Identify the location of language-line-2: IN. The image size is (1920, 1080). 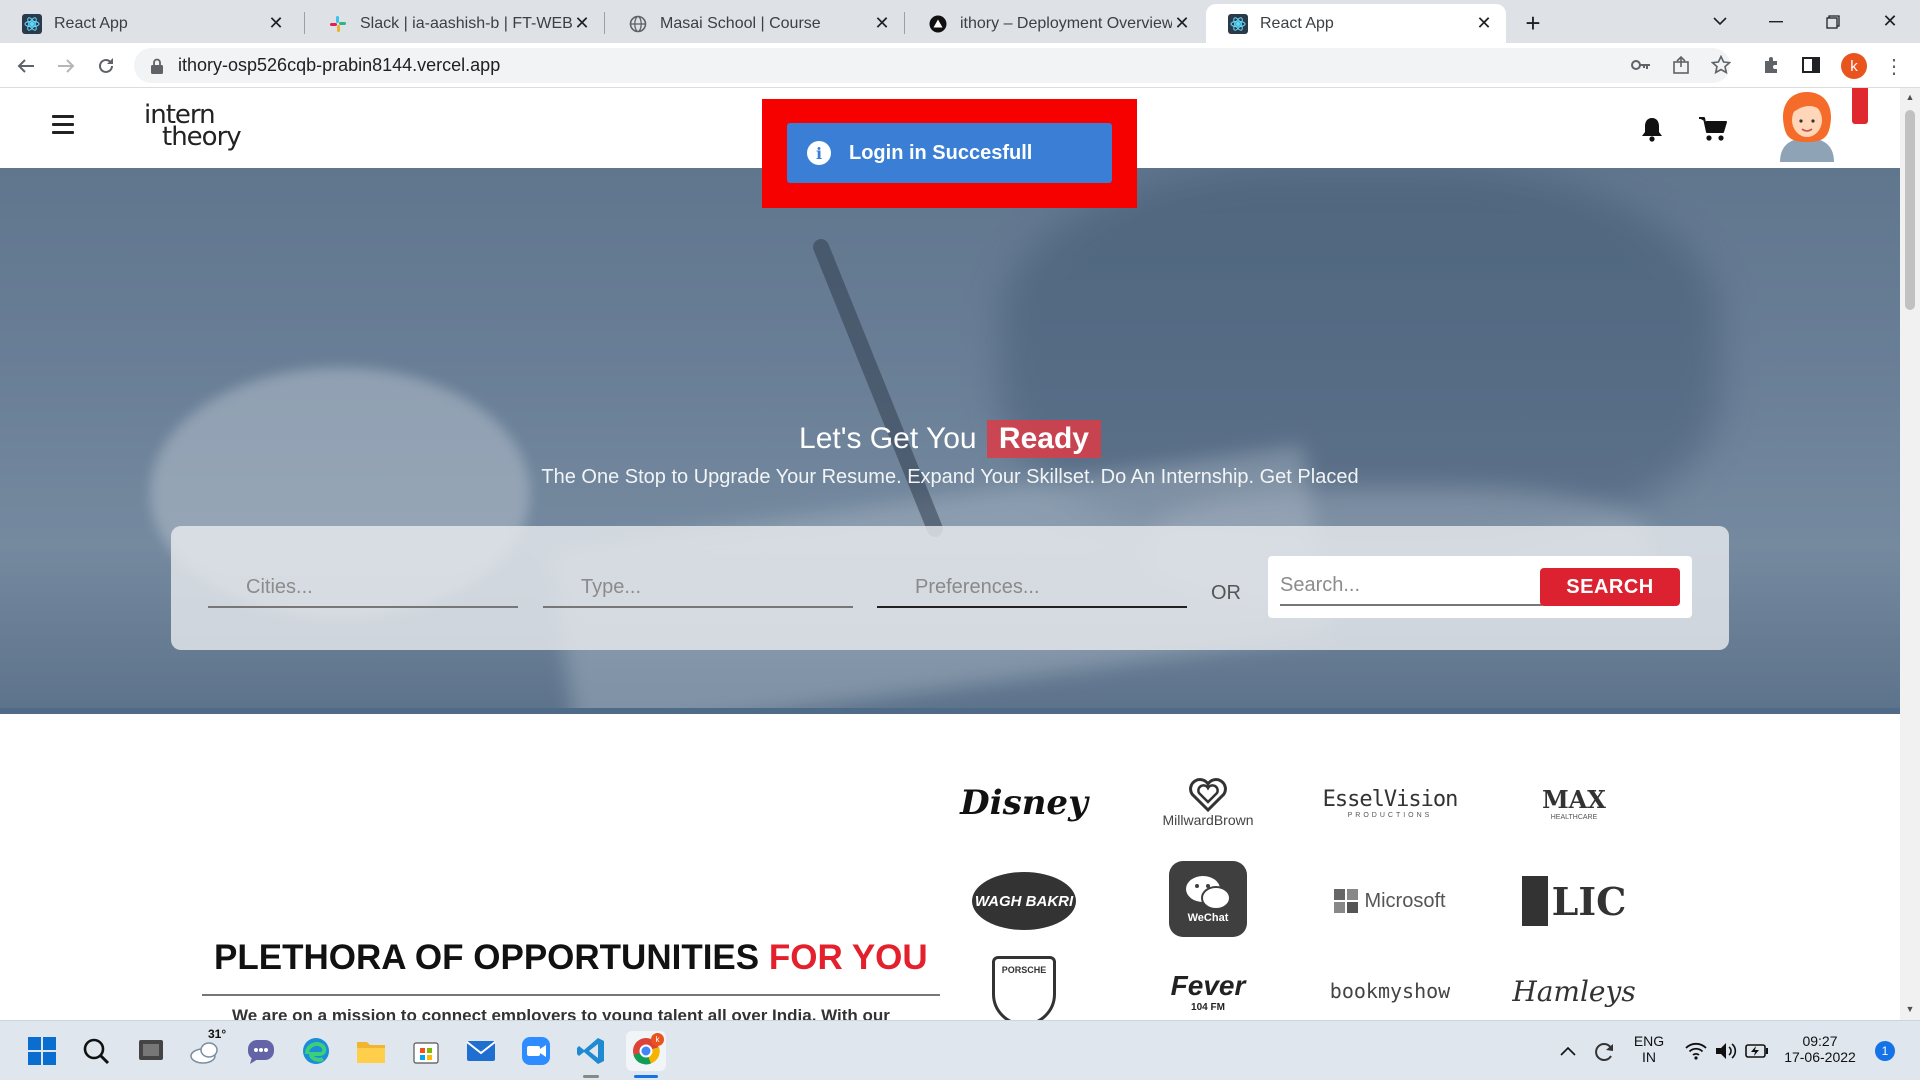
(1649, 1057).